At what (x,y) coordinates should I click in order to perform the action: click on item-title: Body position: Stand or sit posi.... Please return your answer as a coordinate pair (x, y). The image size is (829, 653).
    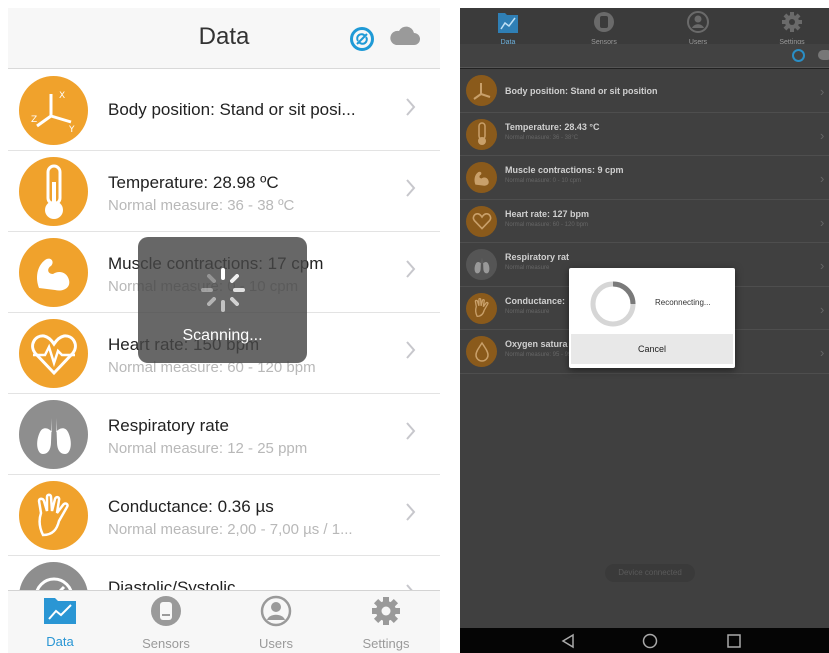
    Looking at the image, I should click on (232, 109).